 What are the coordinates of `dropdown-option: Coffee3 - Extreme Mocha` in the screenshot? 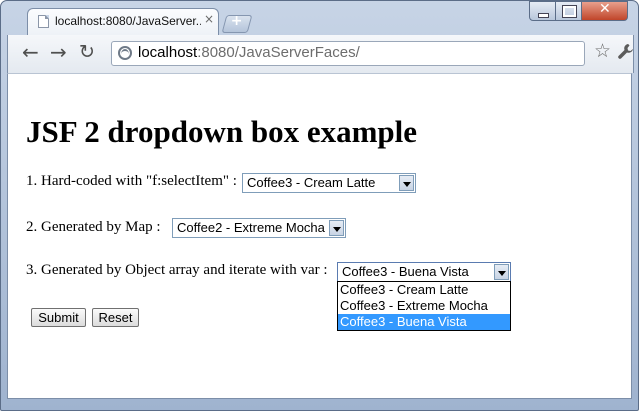 It's located at (424, 306).